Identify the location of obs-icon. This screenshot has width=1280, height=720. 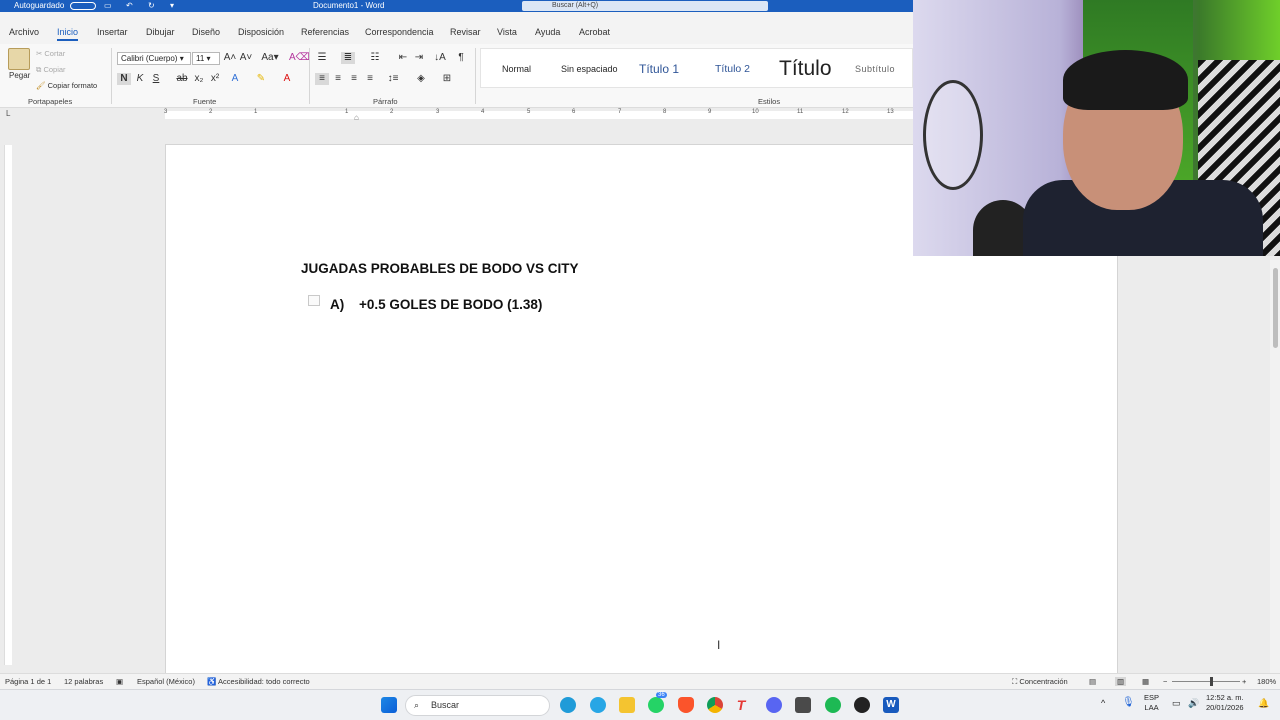
(862, 705).